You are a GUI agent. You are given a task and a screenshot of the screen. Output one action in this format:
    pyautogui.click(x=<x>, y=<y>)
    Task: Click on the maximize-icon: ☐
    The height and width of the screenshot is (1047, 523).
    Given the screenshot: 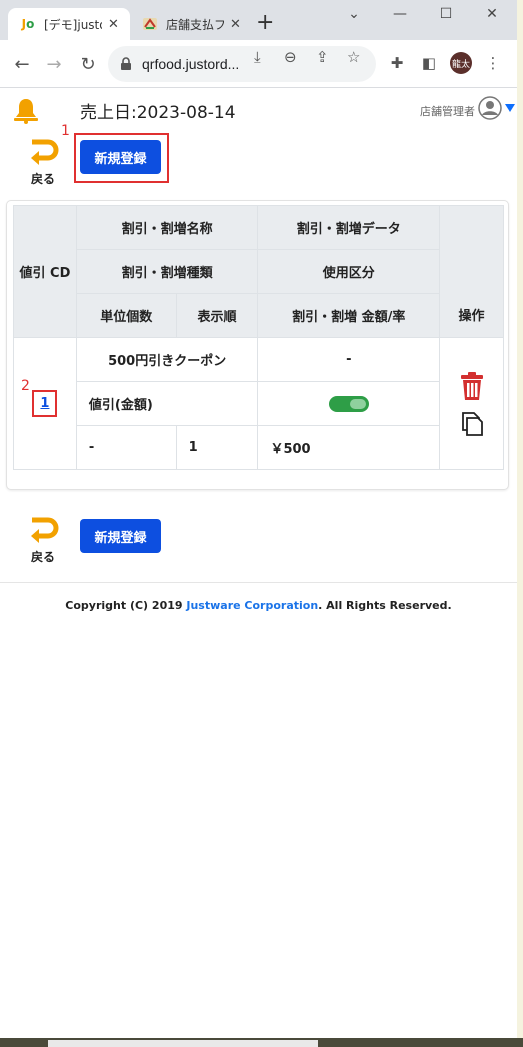 What is the action you would take?
    pyautogui.click(x=446, y=14)
    